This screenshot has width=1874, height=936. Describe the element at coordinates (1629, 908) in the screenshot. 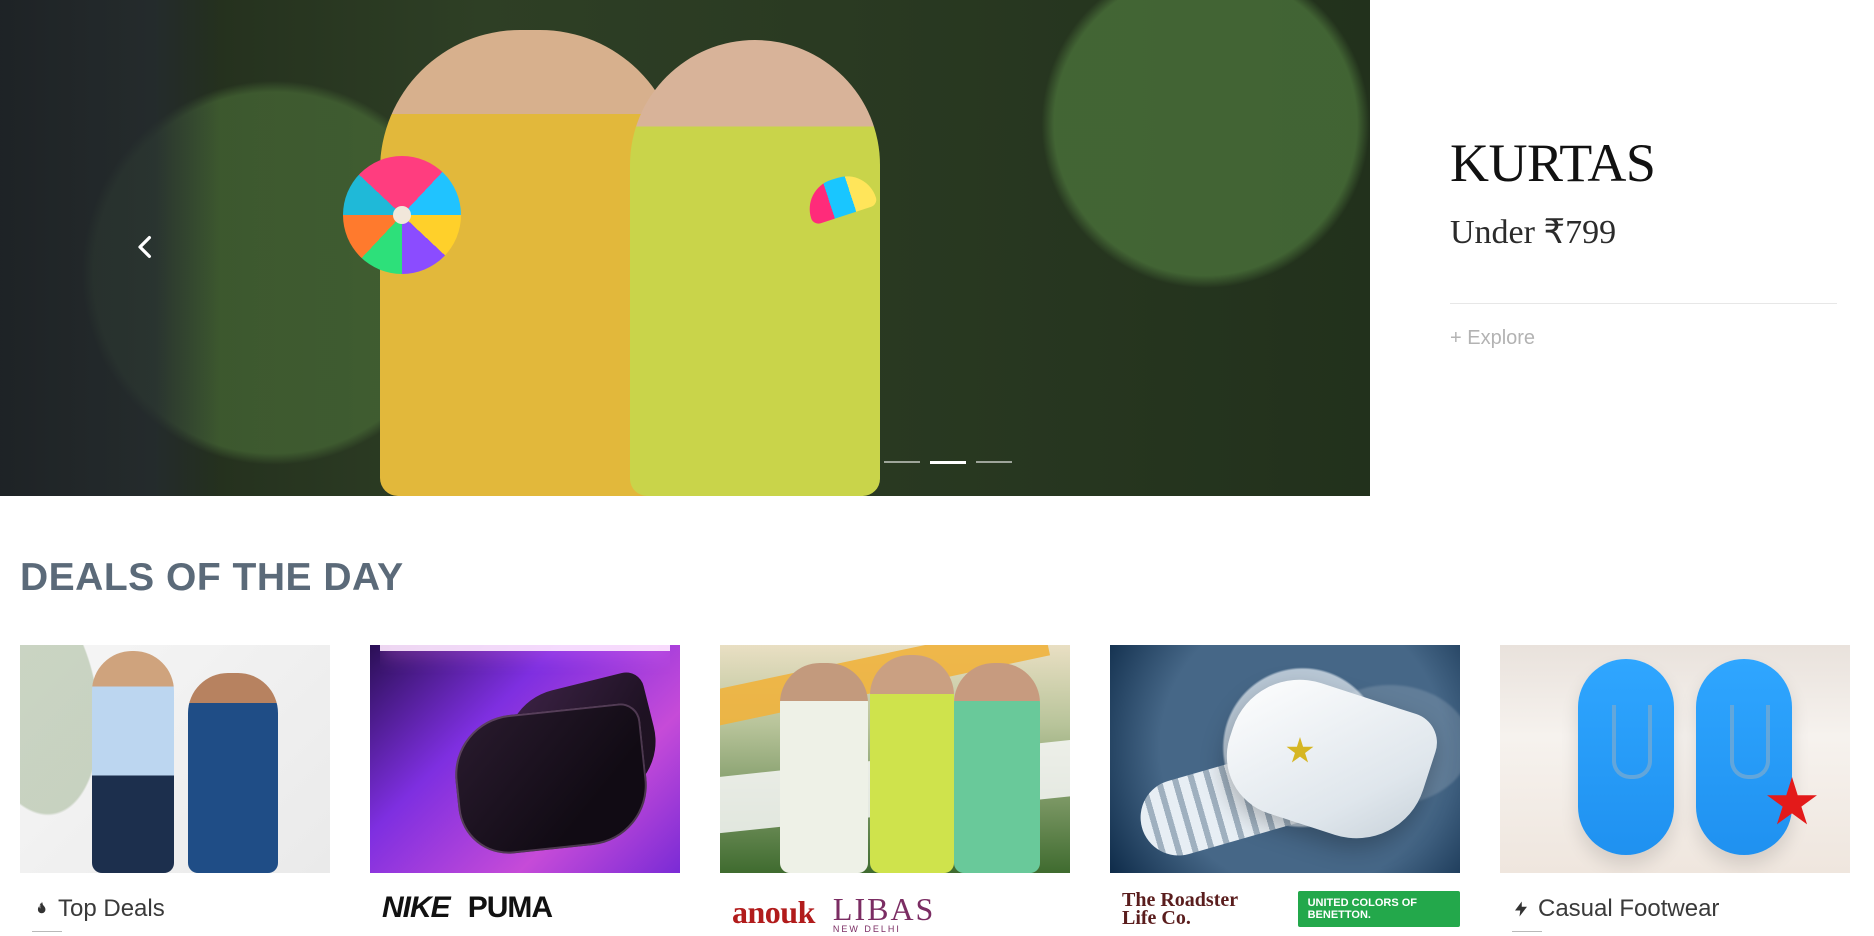

I see `deal-label: Casual Footwear` at that location.